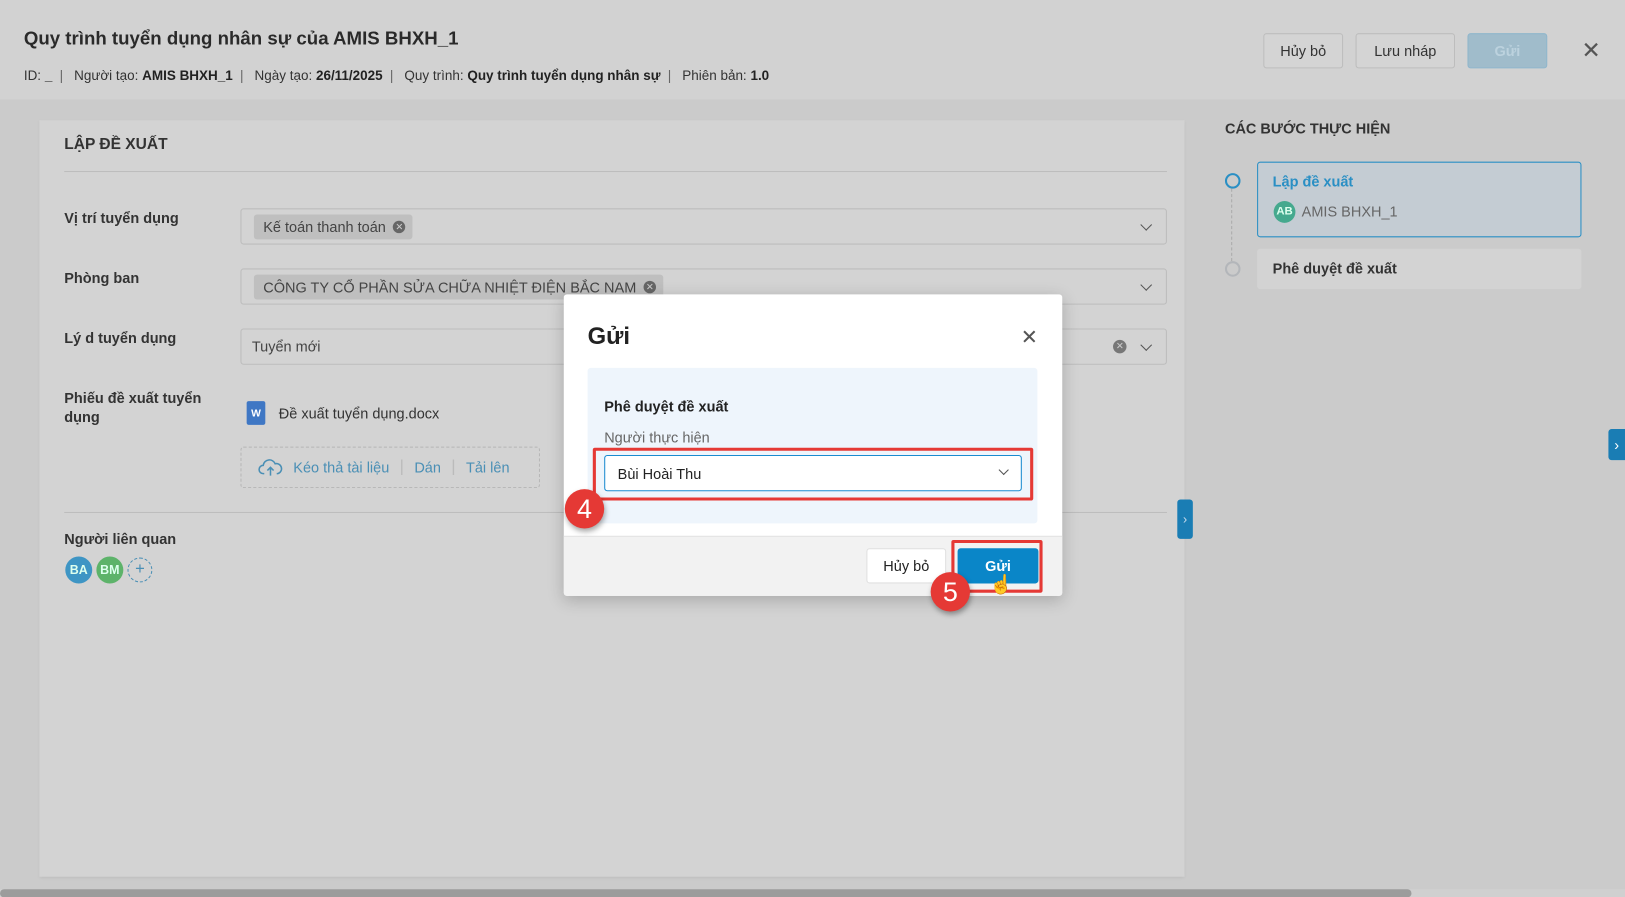 This screenshot has width=1625, height=897. What do you see at coordinates (256, 413) in the screenshot?
I see `word-file-icon: W` at bounding box center [256, 413].